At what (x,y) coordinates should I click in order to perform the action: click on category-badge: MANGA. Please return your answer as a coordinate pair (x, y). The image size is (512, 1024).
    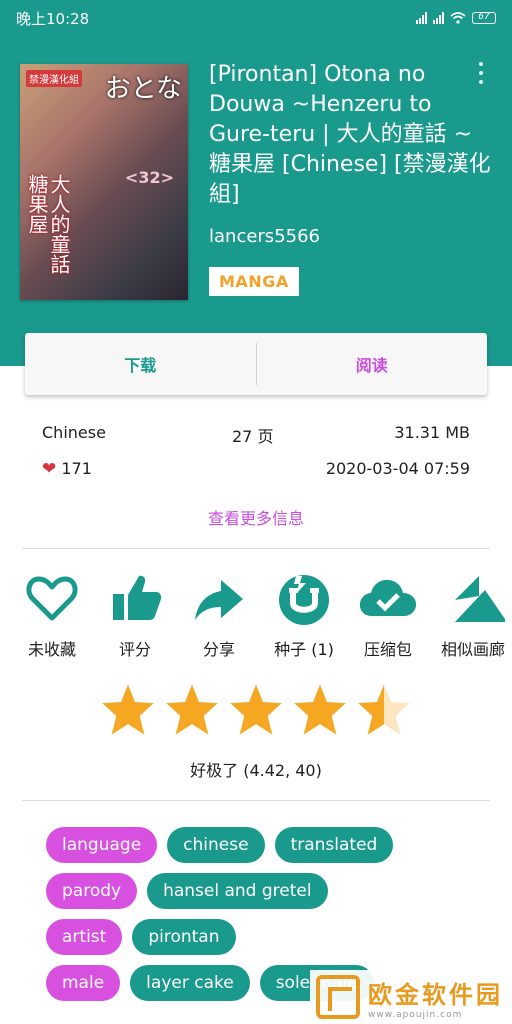
    Looking at the image, I should click on (254, 281).